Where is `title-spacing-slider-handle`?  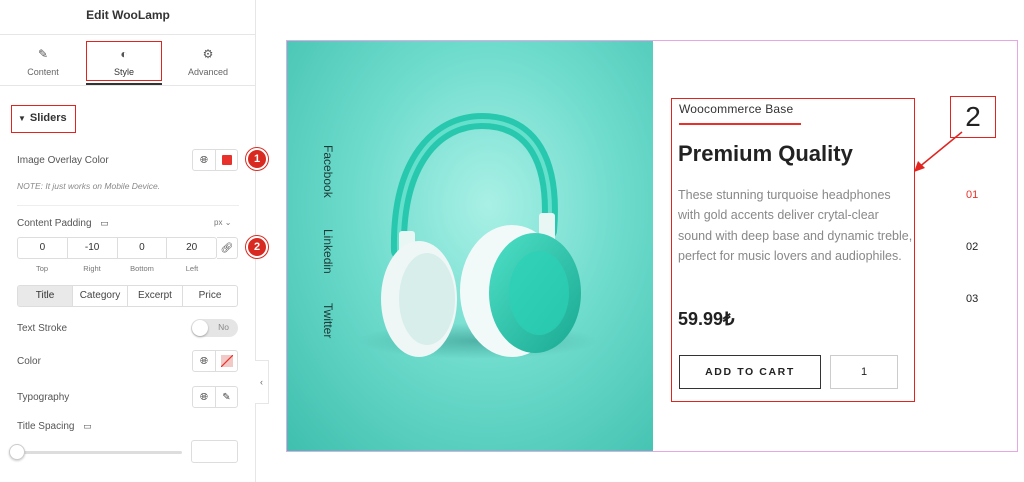
title-spacing-slider-handle is located at coordinates (17, 452).